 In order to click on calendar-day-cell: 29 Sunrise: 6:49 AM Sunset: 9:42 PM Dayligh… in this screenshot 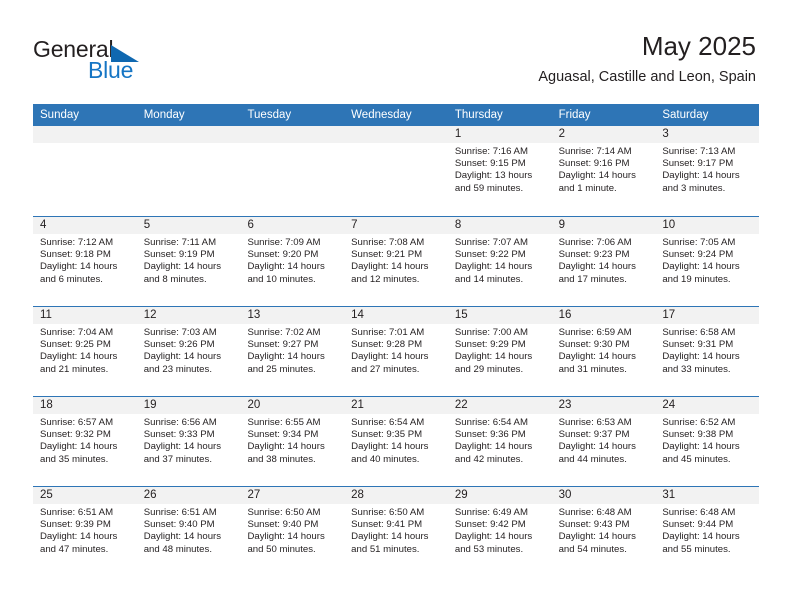, I will do `click(499, 531)`.